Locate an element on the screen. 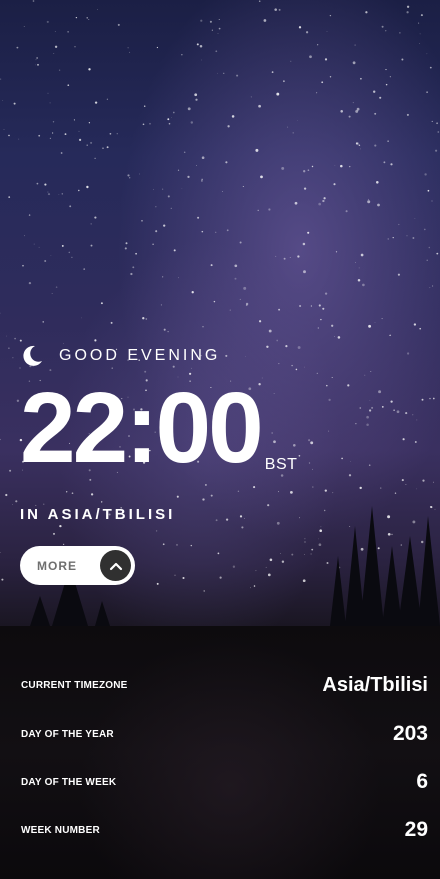 The width and height of the screenshot is (440, 879). clock: 22:00 BST is located at coordinates (158, 428).